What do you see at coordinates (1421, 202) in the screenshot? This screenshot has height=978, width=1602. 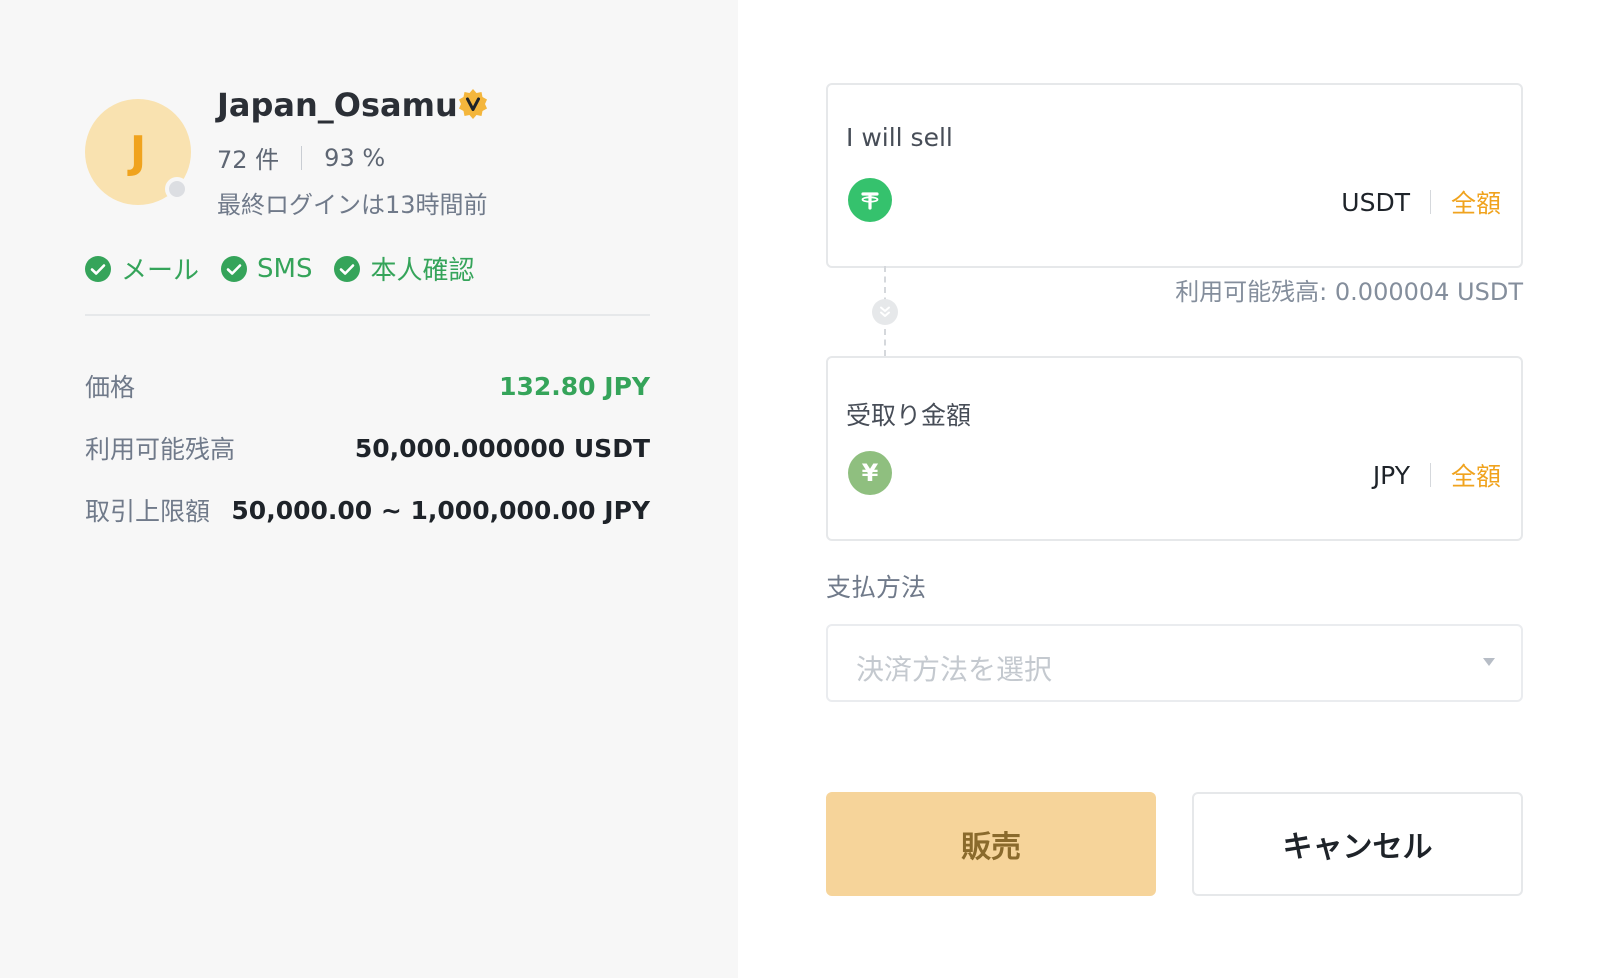 I see `sell-currency-group: USDT 全額` at bounding box center [1421, 202].